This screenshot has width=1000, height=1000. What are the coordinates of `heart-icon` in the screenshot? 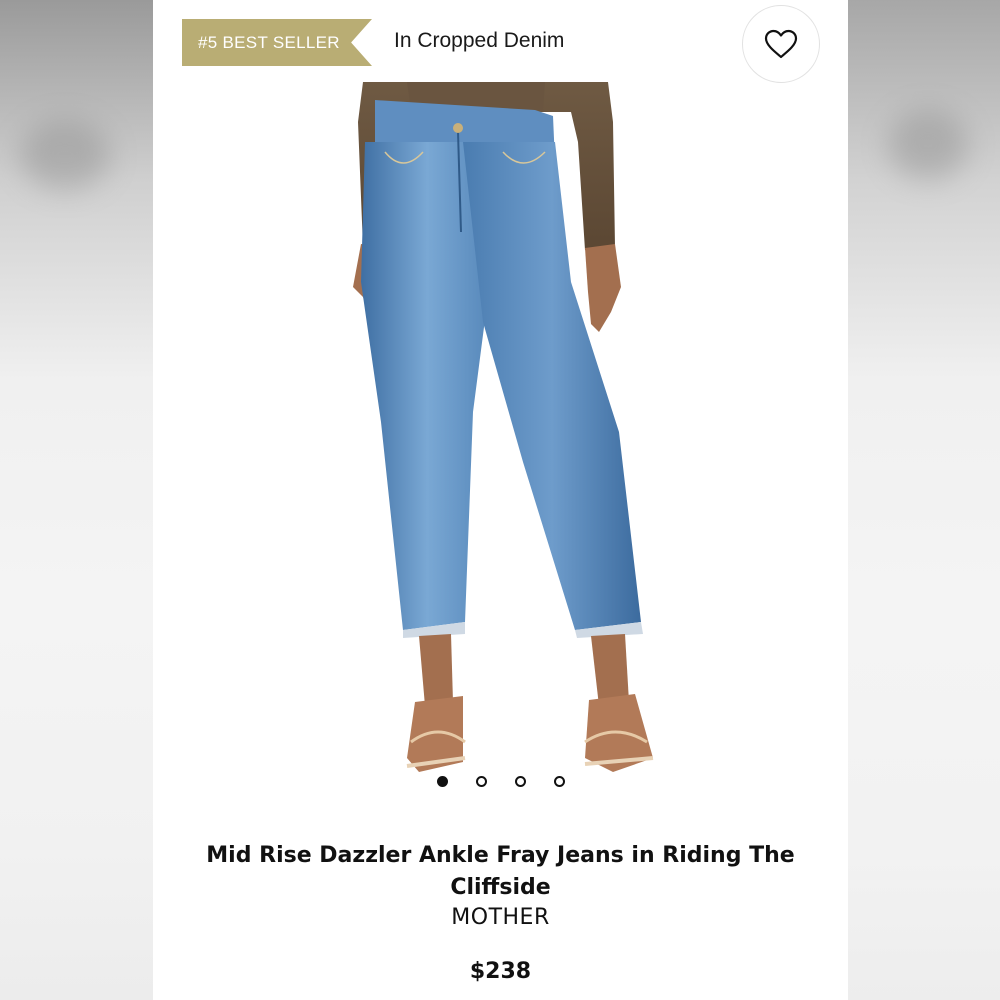 It's located at (781, 44).